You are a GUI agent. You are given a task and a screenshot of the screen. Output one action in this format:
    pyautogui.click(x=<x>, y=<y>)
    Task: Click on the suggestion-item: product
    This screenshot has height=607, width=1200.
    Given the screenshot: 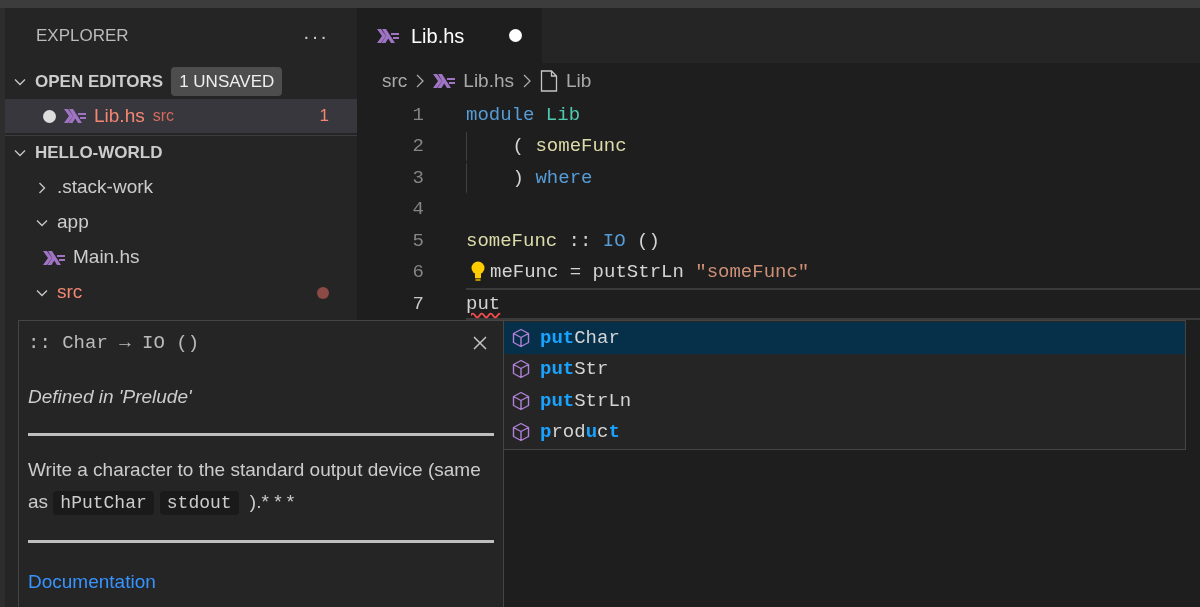 What is the action you would take?
    pyautogui.click(x=844, y=432)
    